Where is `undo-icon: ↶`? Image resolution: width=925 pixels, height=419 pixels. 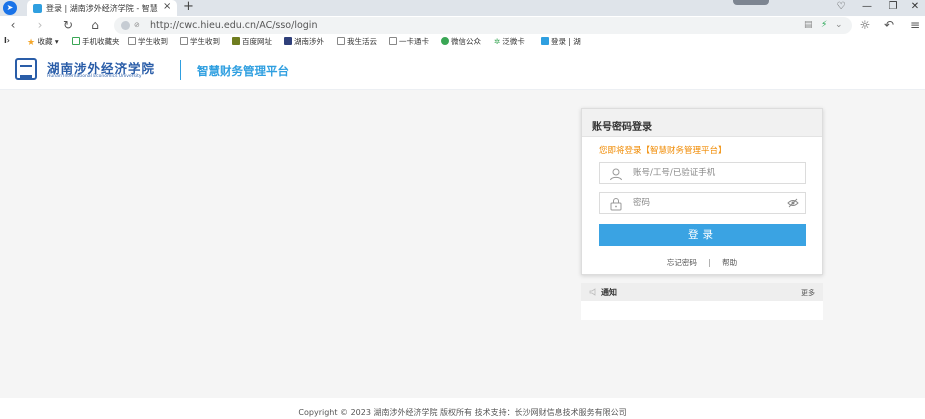 undo-icon: ↶ is located at coordinates (889, 25).